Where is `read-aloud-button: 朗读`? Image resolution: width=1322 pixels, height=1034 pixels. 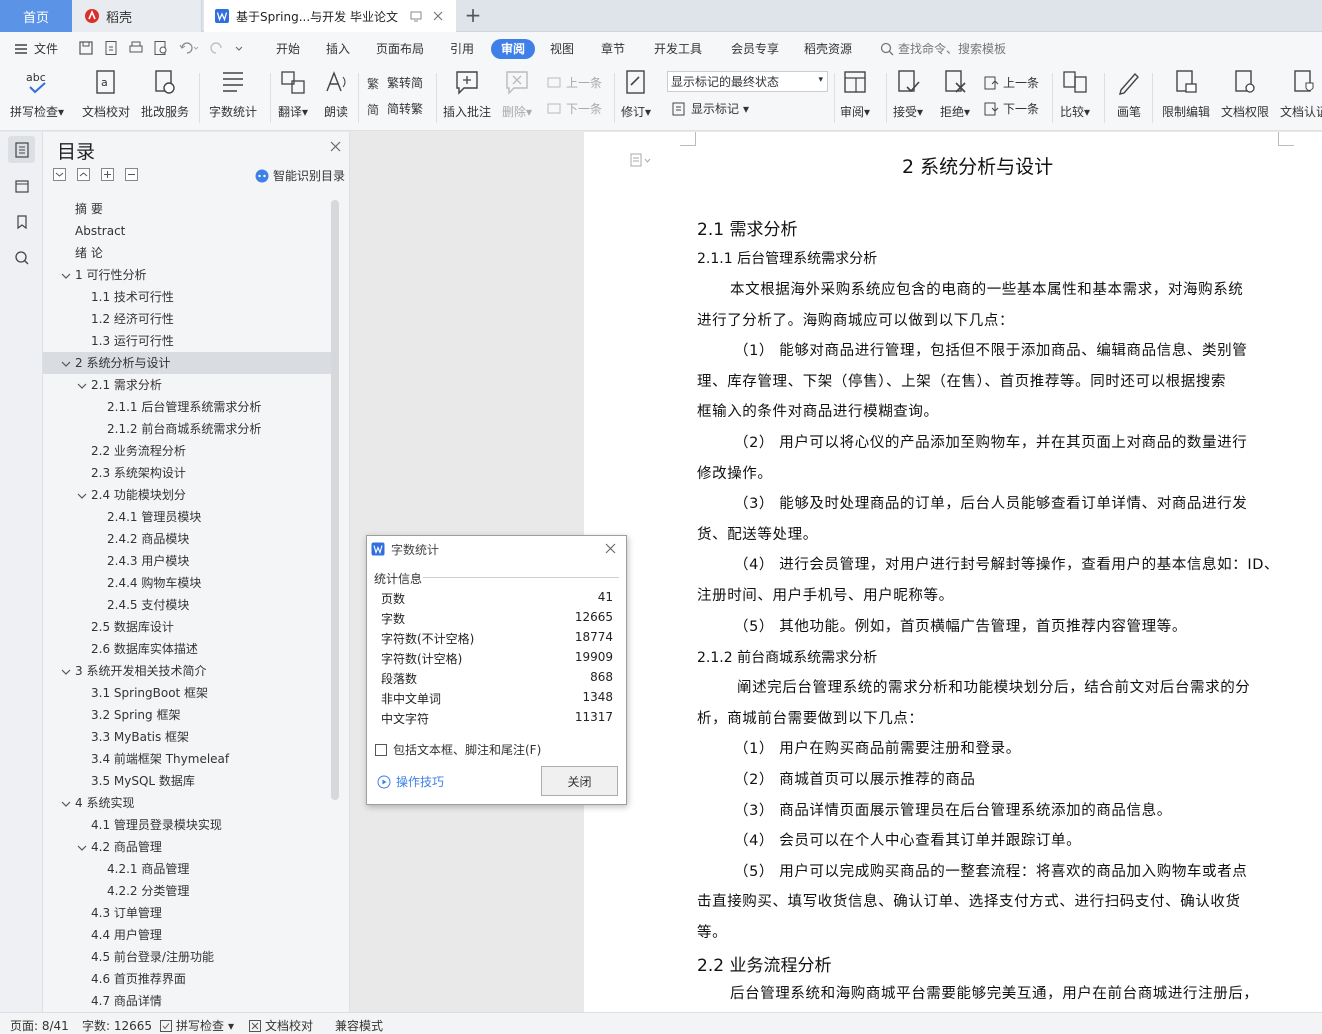
read-aloud-button: 朗读 is located at coordinates (336, 94).